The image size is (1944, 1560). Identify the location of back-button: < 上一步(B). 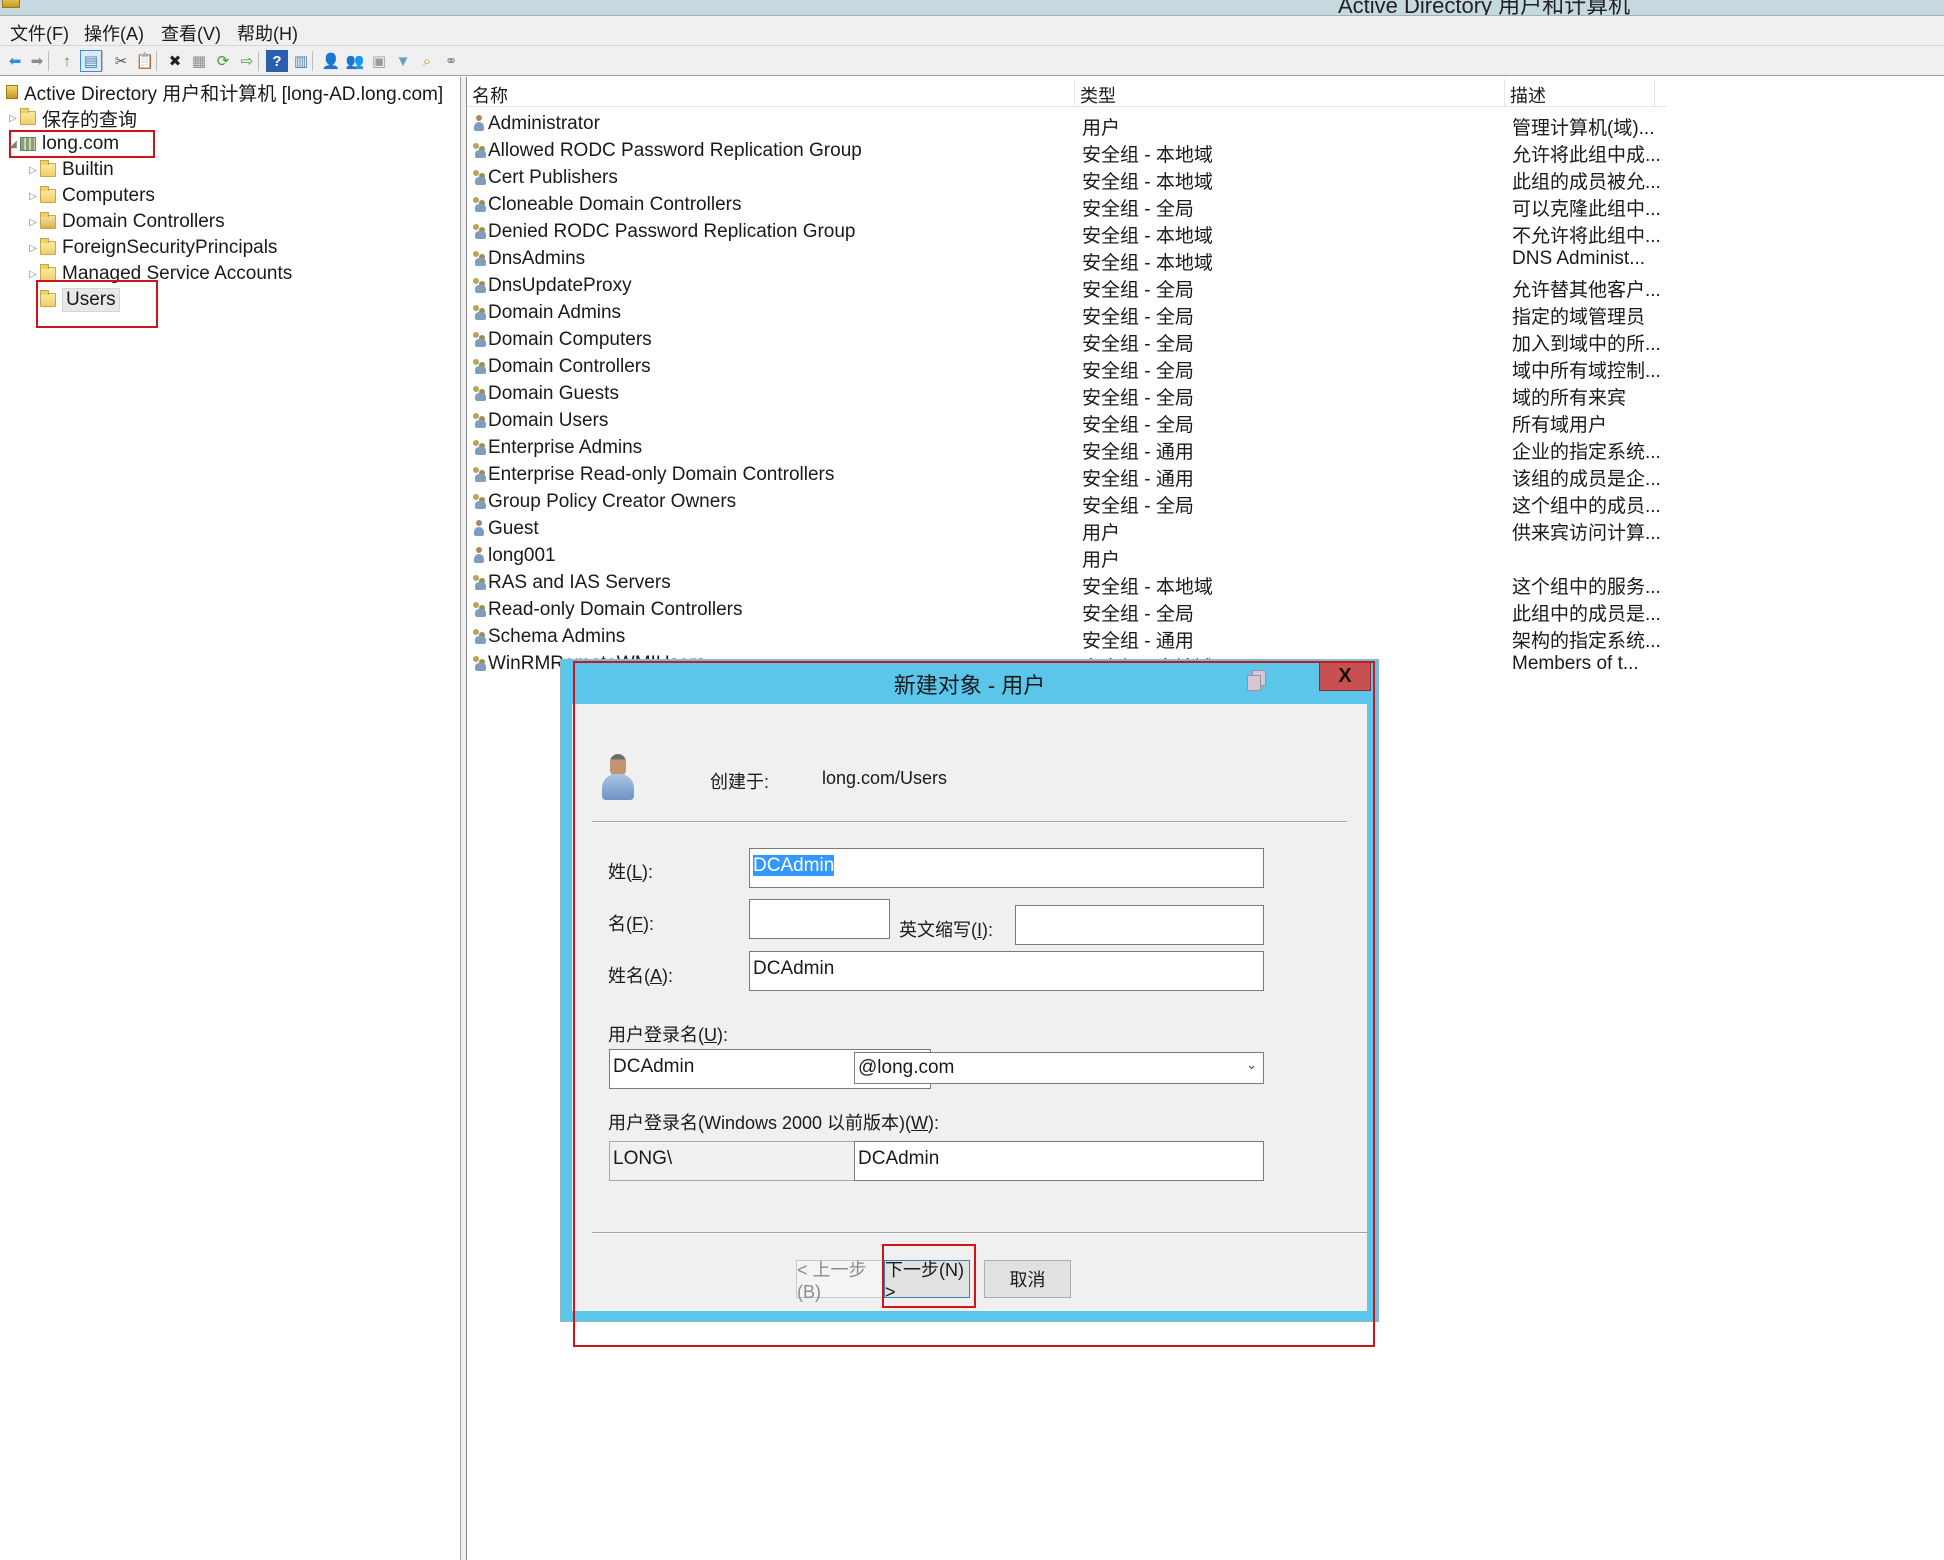
(841, 1281).